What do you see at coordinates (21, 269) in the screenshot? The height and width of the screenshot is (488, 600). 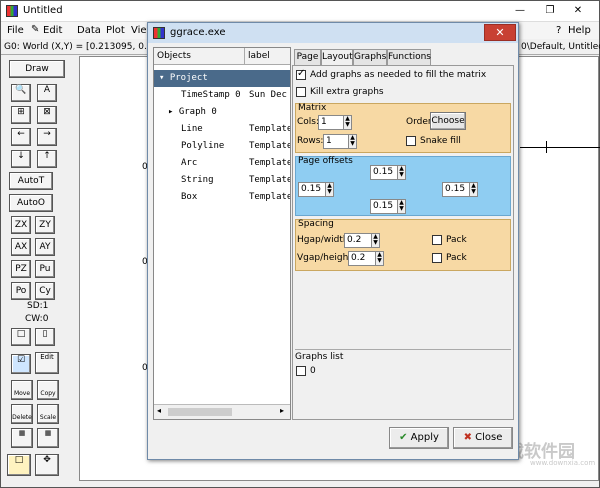 I see `pz-button: PZ` at bounding box center [21, 269].